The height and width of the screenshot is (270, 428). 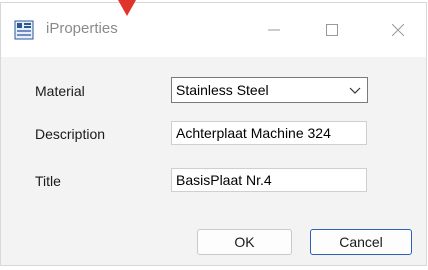 I want to click on cancel-button: Cancel, so click(x=361, y=242).